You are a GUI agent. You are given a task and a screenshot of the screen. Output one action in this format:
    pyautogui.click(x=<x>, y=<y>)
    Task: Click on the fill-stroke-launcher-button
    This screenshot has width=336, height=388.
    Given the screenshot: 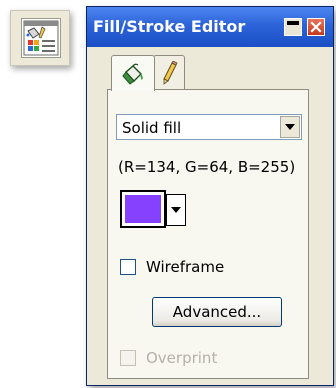 What is the action you would take?
    pyautogui.click(x=40, y=38)
    